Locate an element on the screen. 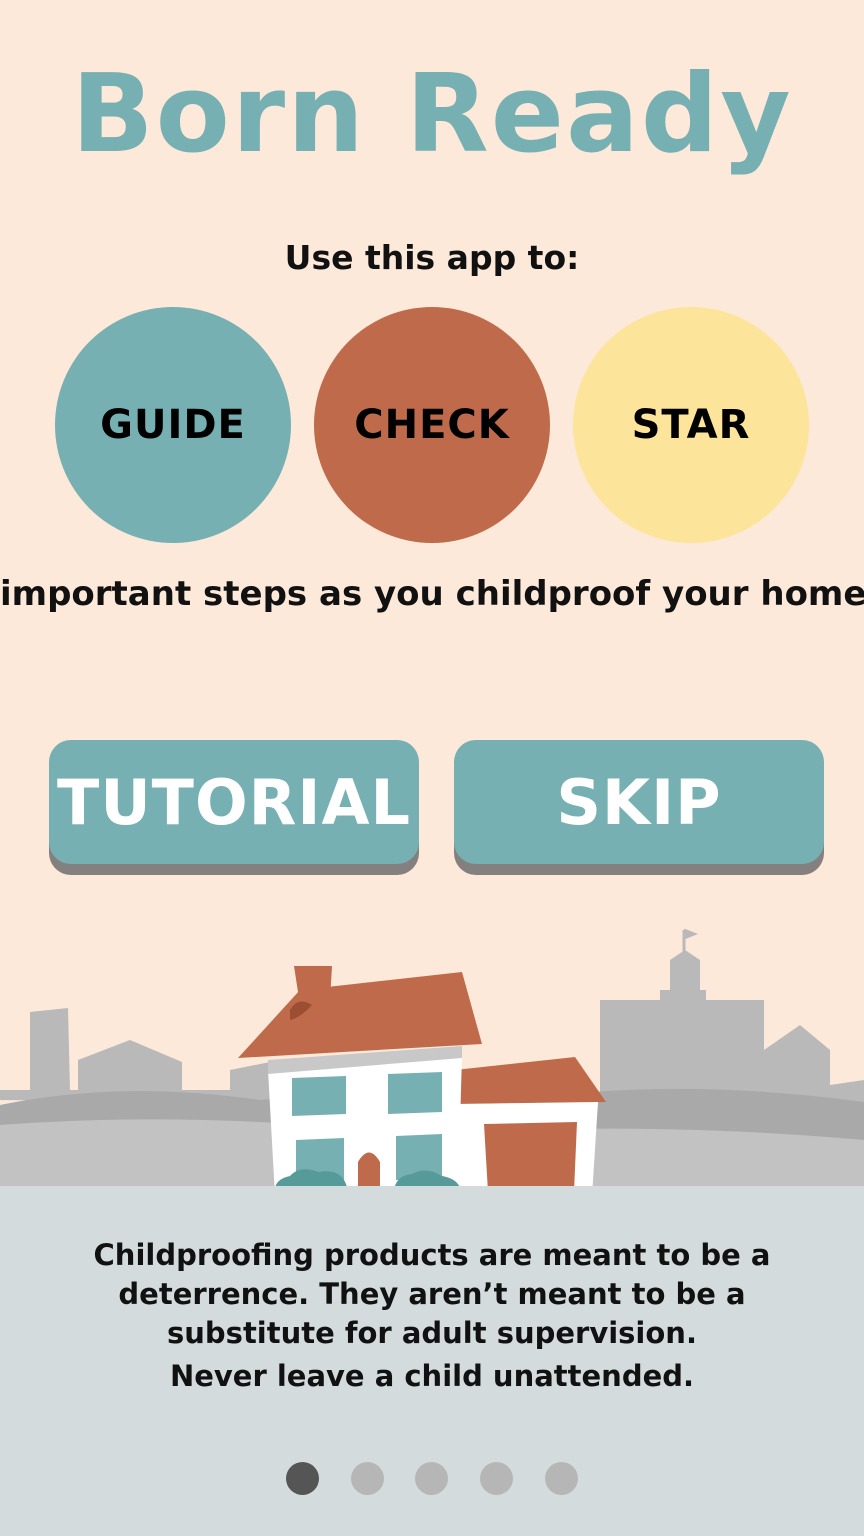 The height and width of the screenshot is (1536, 864). guide-circle: GUIDE is located at coordinates (173, 425).